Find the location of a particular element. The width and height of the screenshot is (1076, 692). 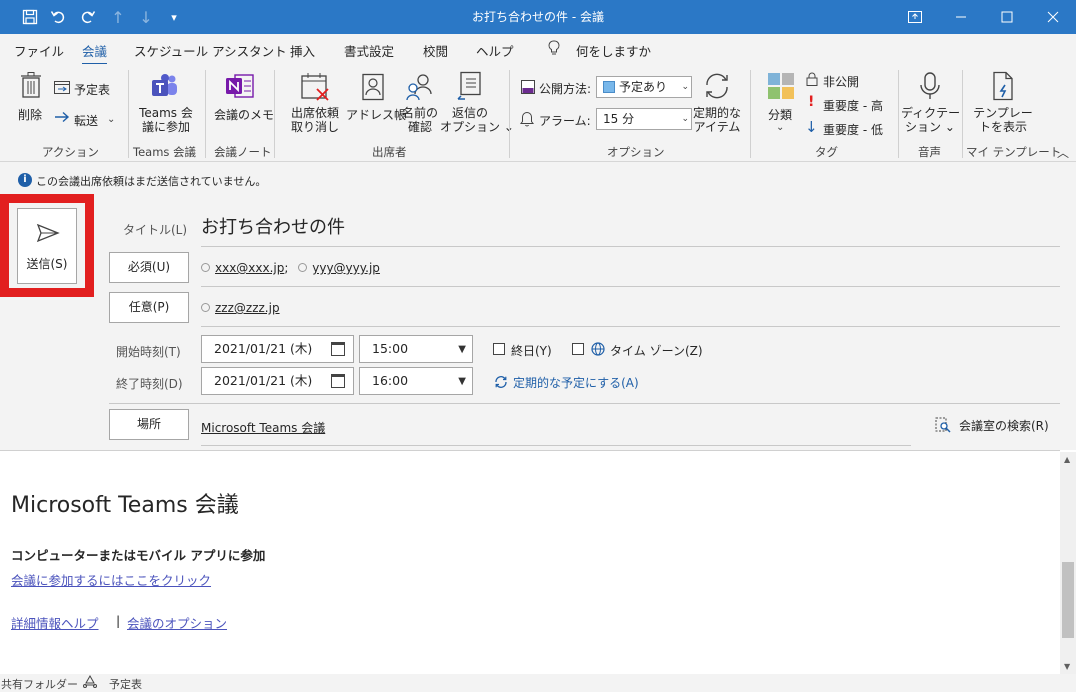

required-attendee-1: xxx@xxx.jp is located at coordinates (249, 268).